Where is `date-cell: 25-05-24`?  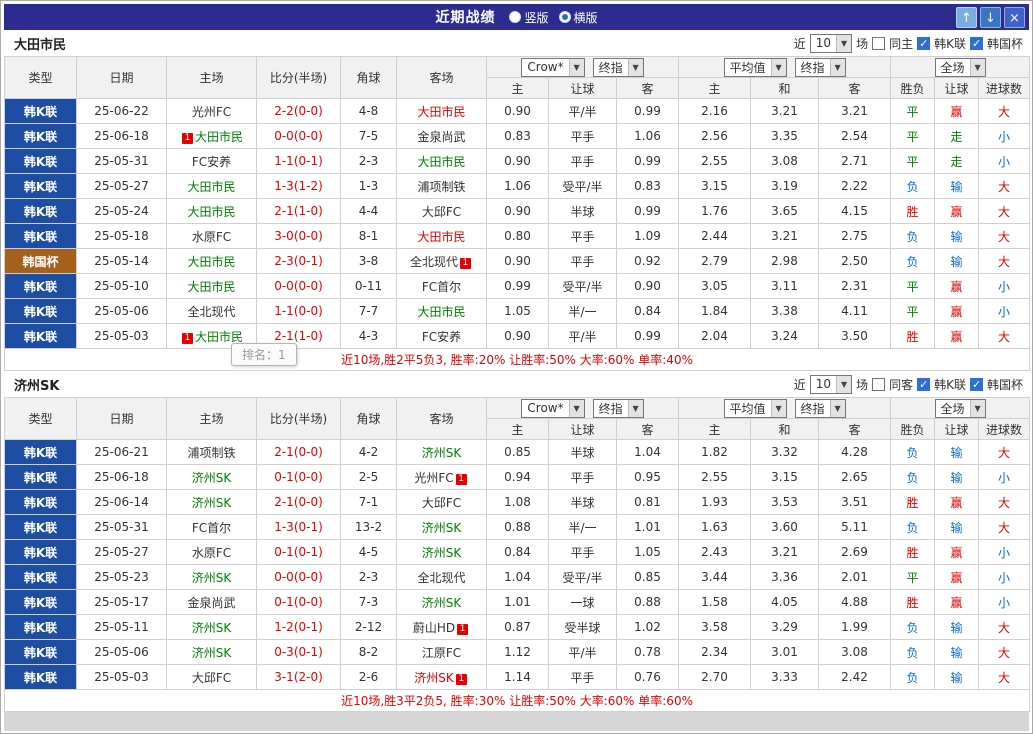 date-cell: 25-05-24 is located at coordinates (121, 211).